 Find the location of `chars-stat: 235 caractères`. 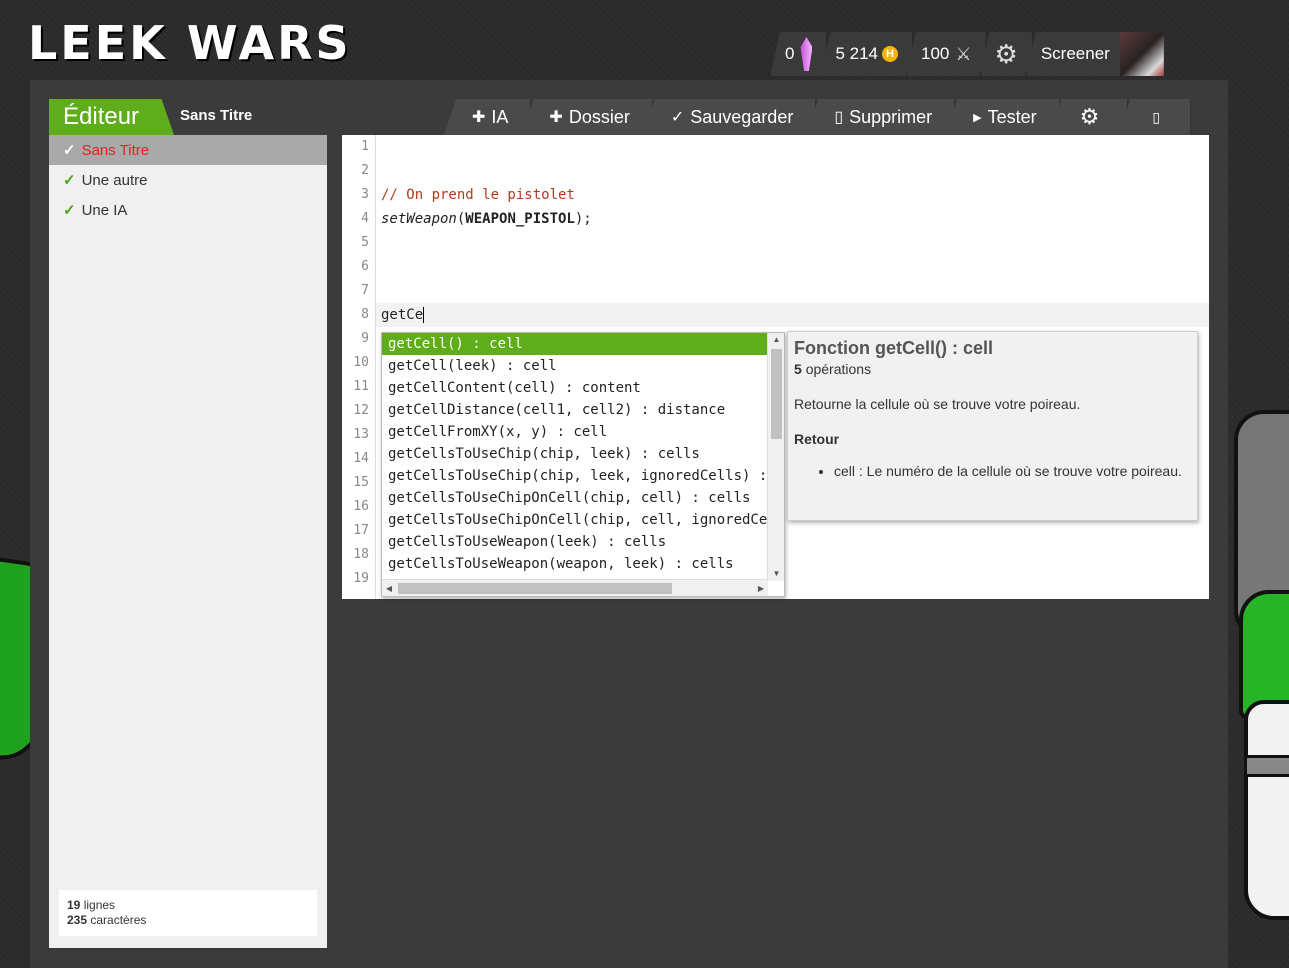

chars-stat: 235 caractères is located at coordinates (188, 920).